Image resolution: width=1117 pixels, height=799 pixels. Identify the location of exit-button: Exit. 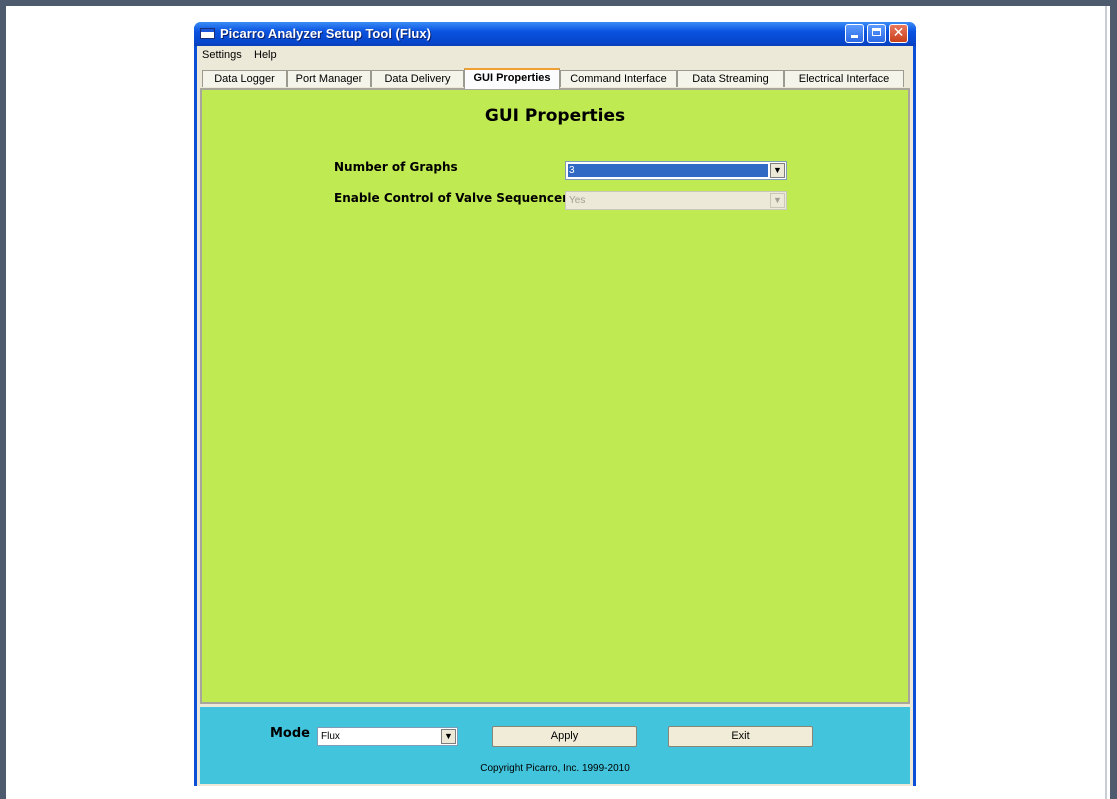
(740, 736).